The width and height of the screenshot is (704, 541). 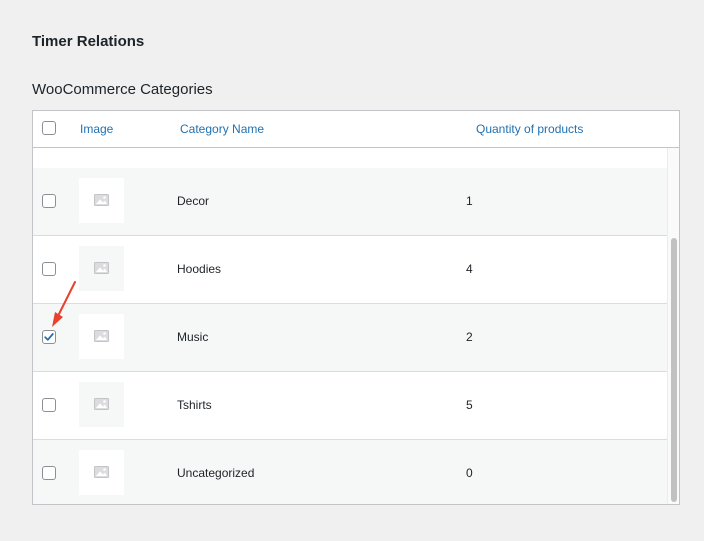 I want to click on category-quantity: 0, so click(x=469, y=473).